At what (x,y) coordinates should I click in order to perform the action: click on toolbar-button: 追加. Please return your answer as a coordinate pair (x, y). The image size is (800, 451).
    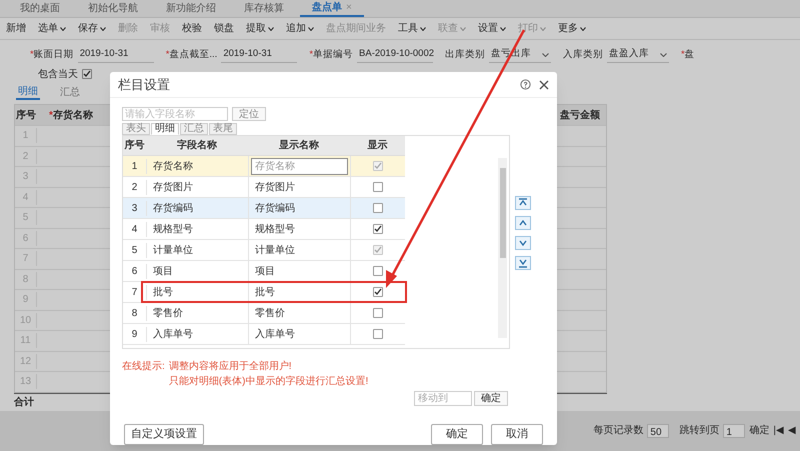
    Looking at the image, I should click on (300, 28).